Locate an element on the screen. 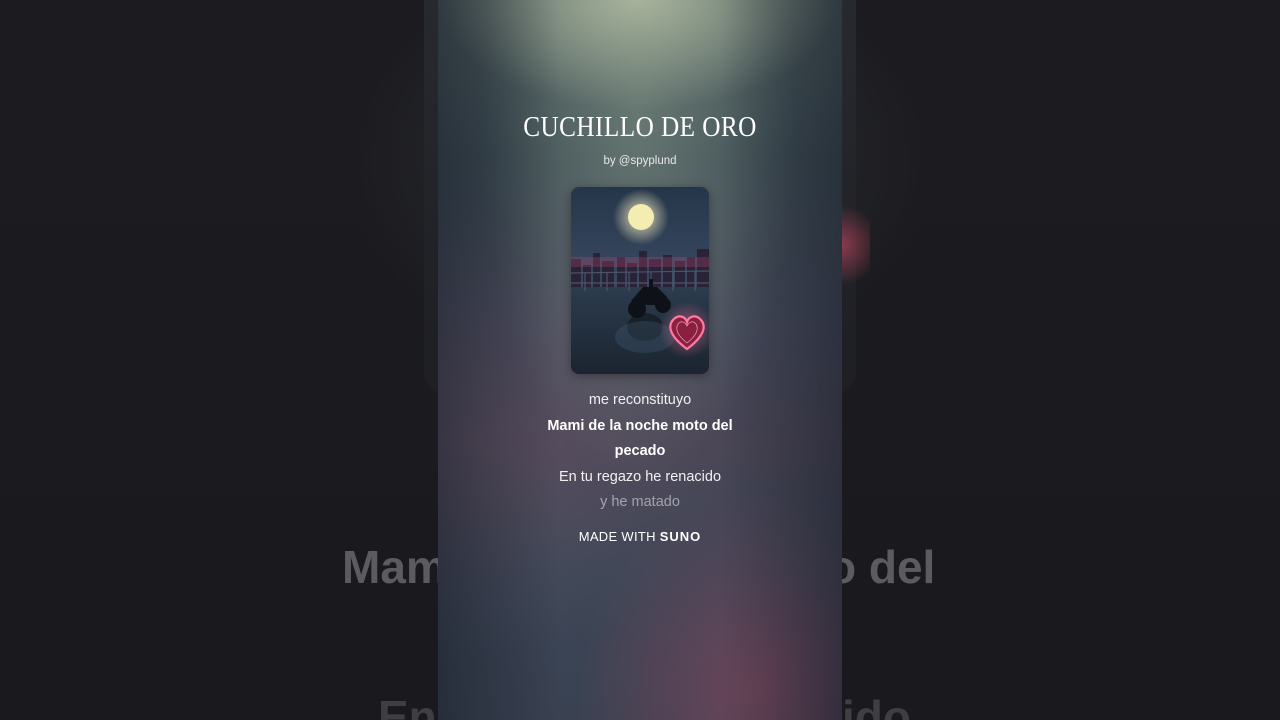  blurred-lyric-bottom-right: ido is located at coordinates (876, 705).